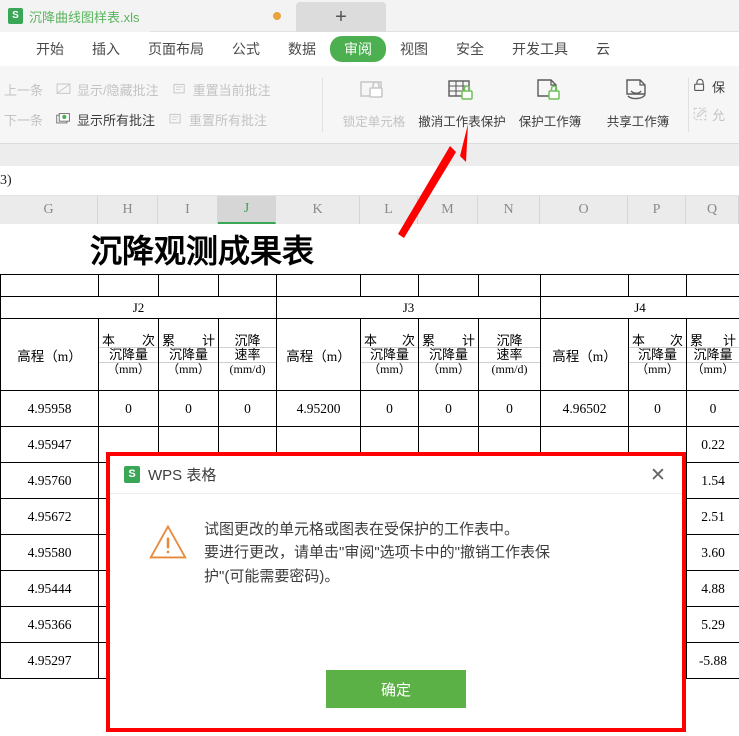 This screenshot has width=739, height=736. I want to click on cell-j4-cumulative: 2.51, so click(712, 516).